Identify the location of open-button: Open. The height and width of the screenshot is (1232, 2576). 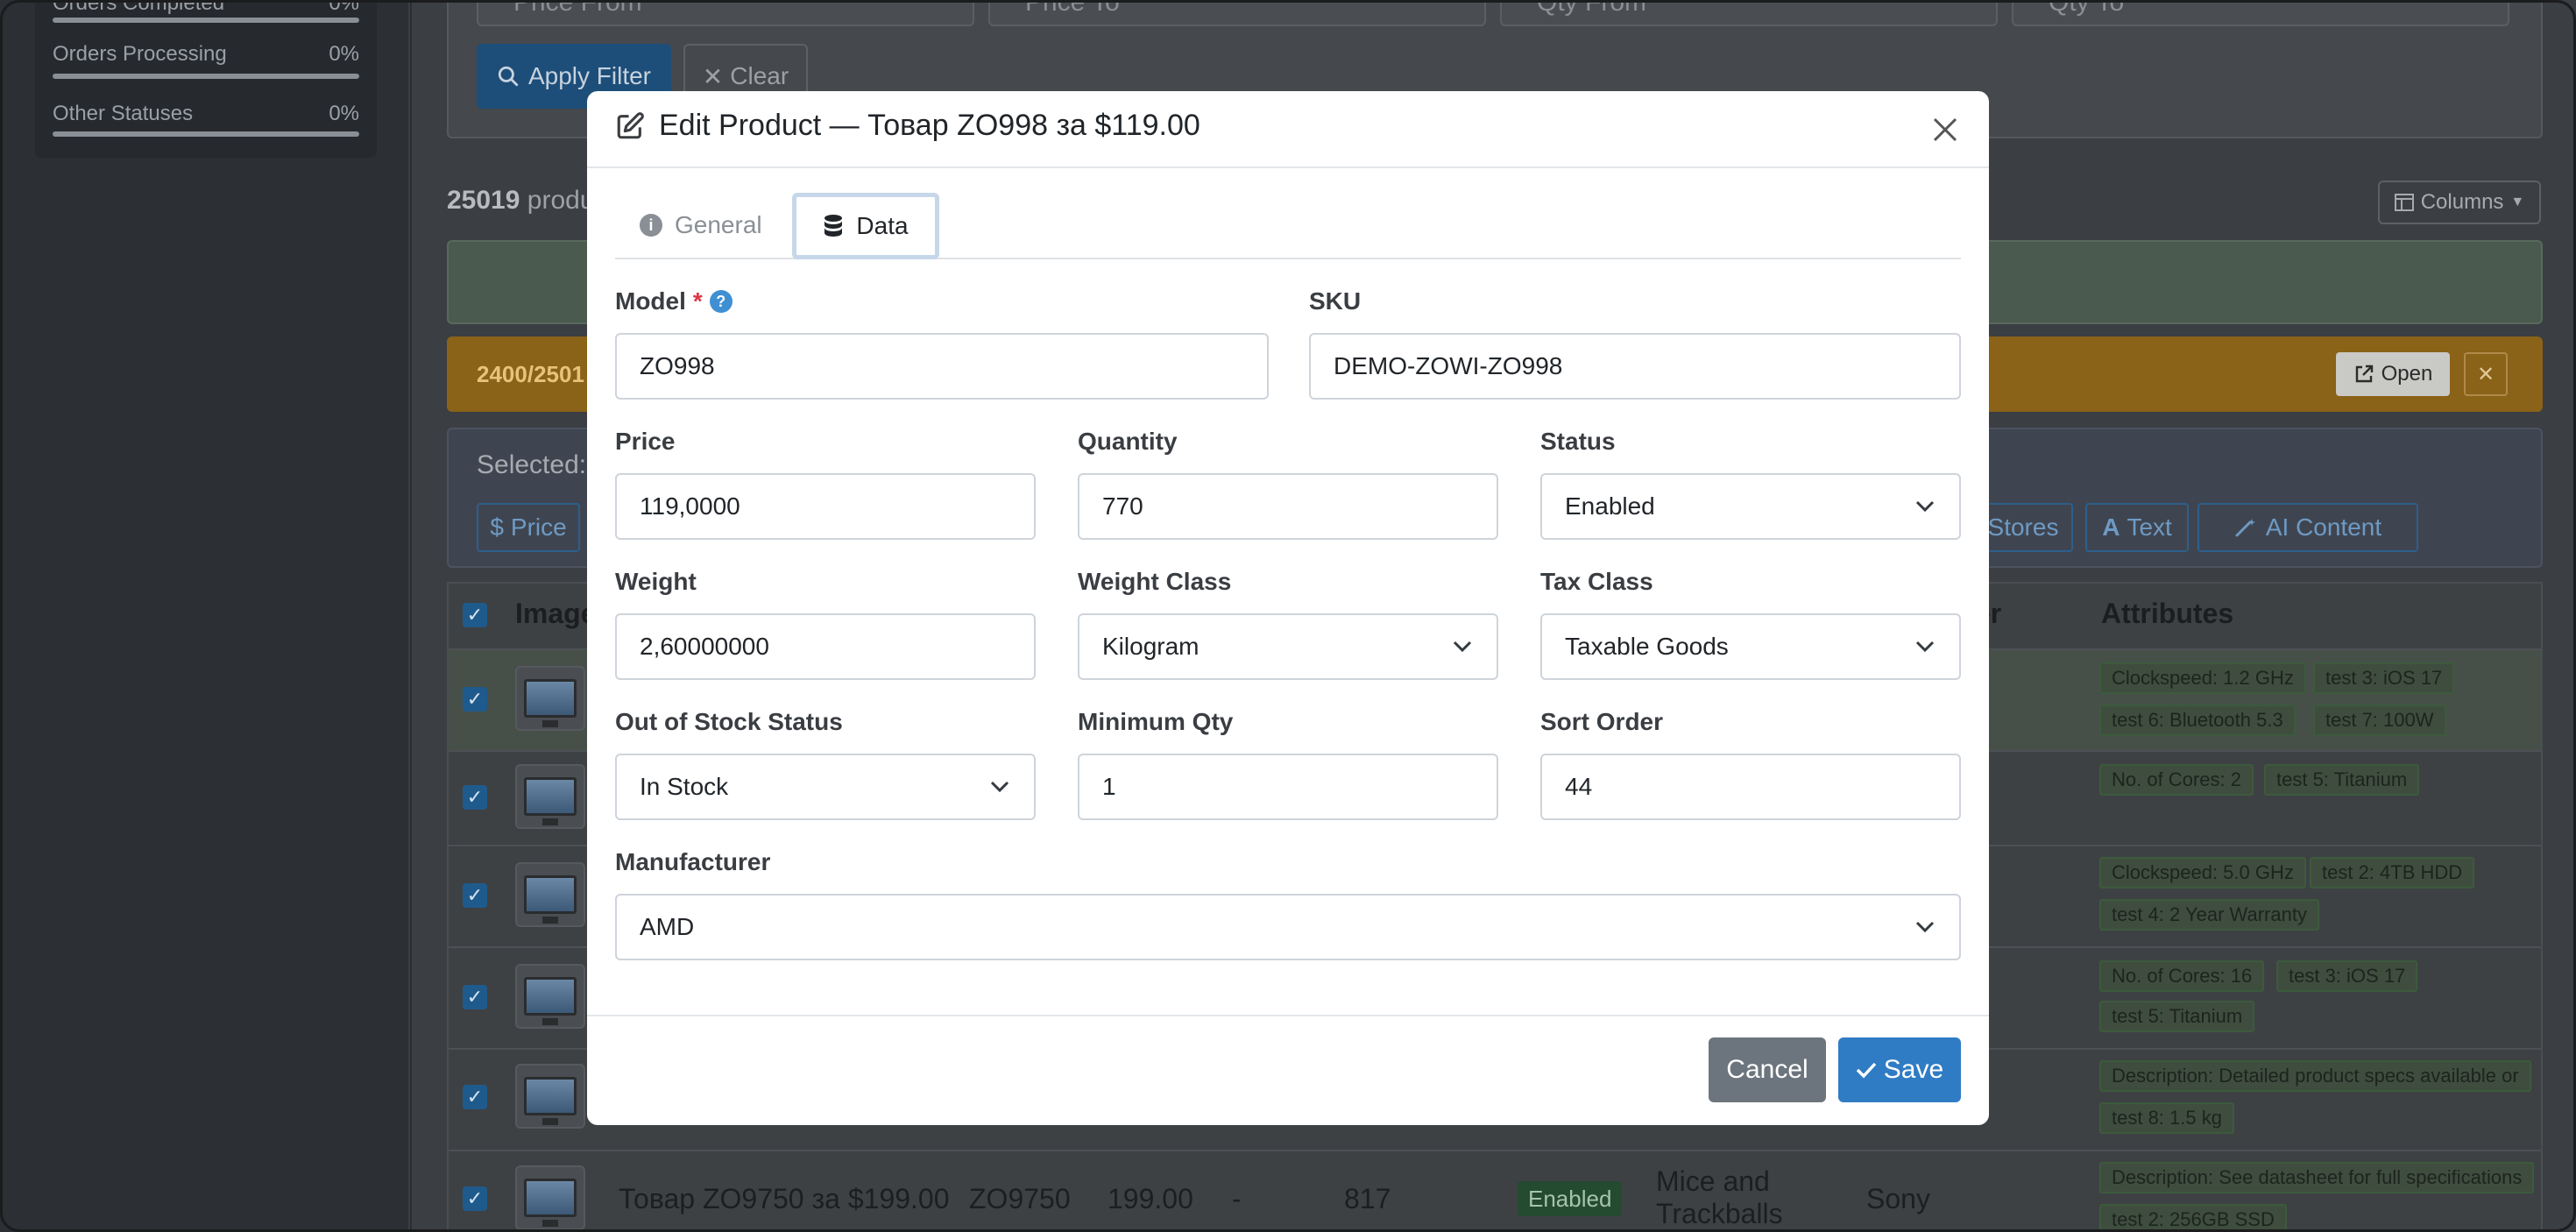
(2393, 374).